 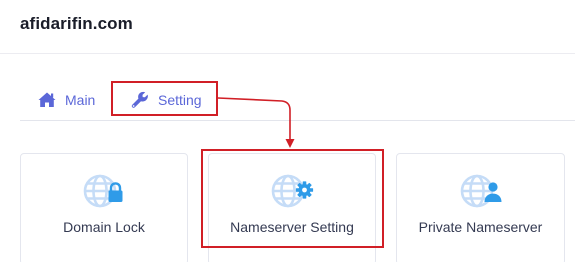 What do you see at coordinates (292, 191) in the screenshot?
I see `globe-gear-icon` at bounding box center [292, 191].